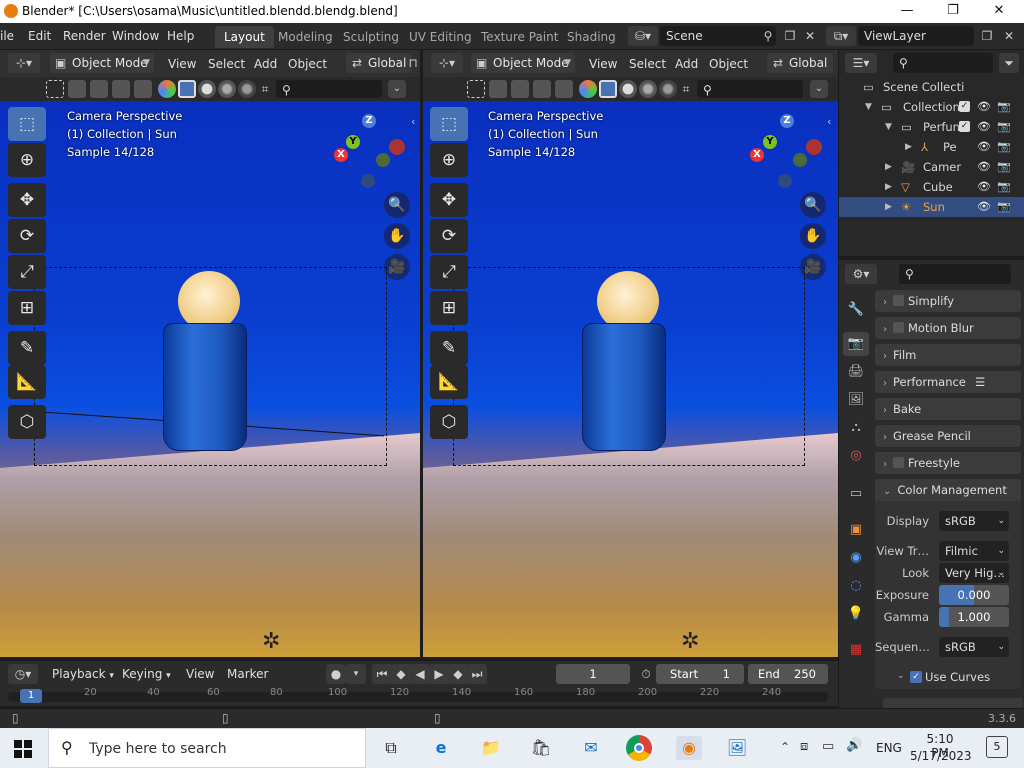 This screenshot has height=768, width=1024. Describe the element at coordinates (603, 64) in the screenshot. I see `view-menu: View` at that location.